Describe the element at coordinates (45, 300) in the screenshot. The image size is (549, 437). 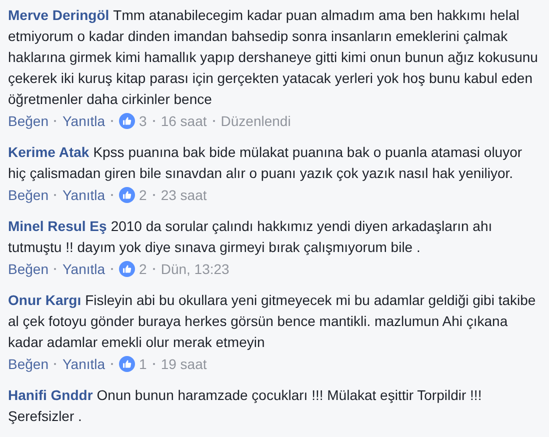
I see `author-link: Onur Kargı` at that location.